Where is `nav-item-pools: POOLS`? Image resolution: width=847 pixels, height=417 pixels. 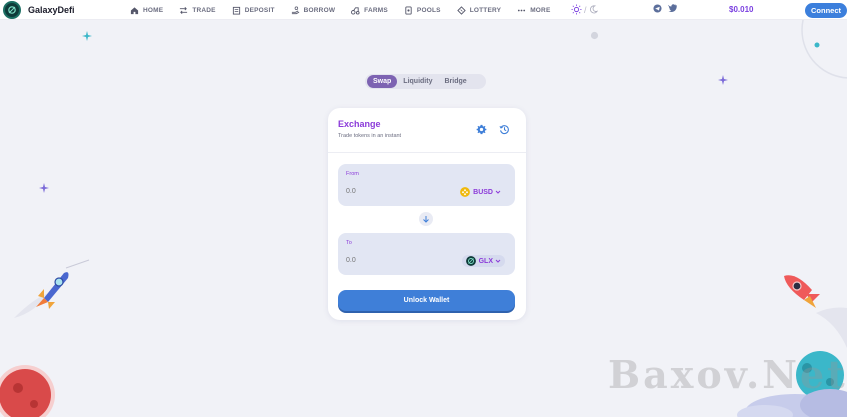
nav-item-pools: POOLS is located at coordinates (422, 10).